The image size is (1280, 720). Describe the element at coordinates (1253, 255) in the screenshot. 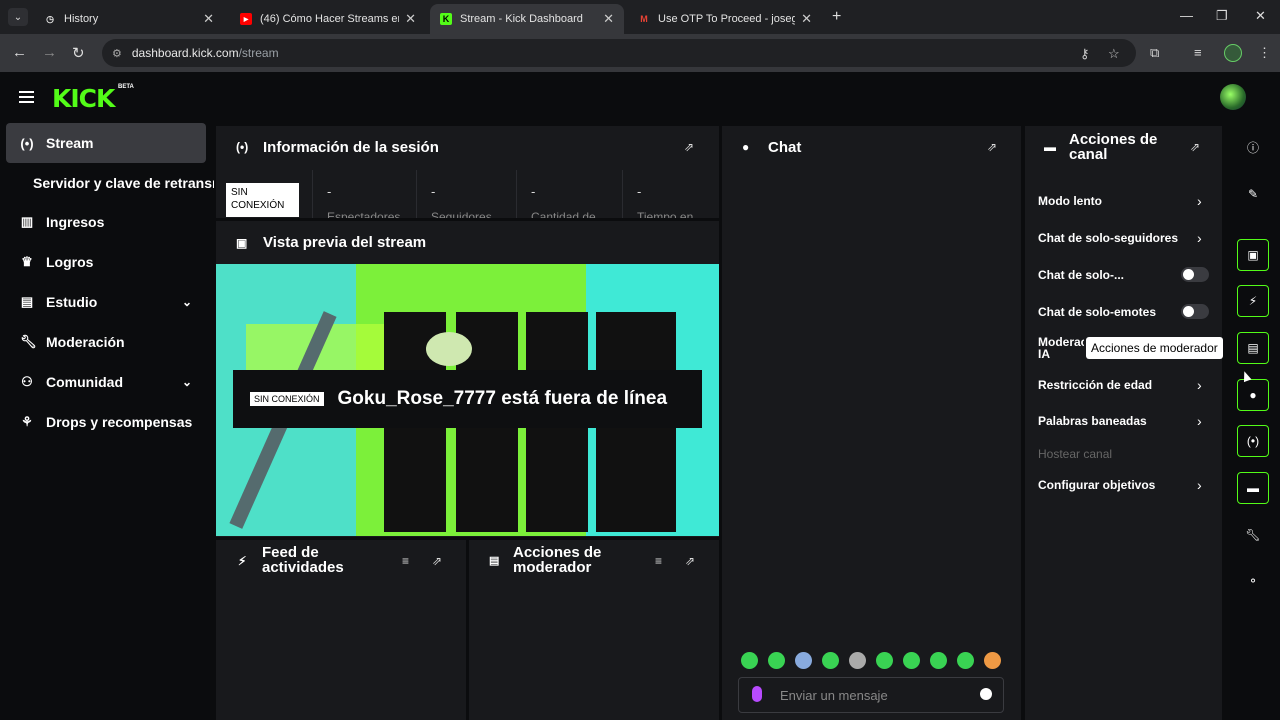

I see `session-widget-icon: ▣` at that location.